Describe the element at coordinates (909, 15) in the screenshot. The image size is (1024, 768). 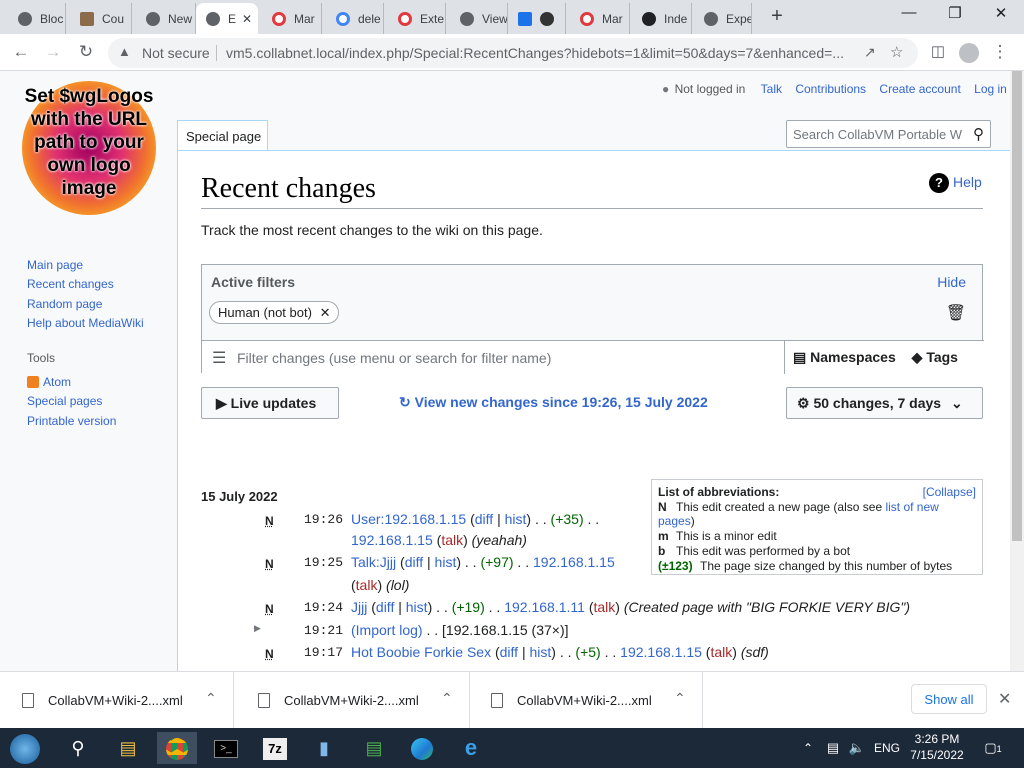
I see `minimize-icon: —` at that location.